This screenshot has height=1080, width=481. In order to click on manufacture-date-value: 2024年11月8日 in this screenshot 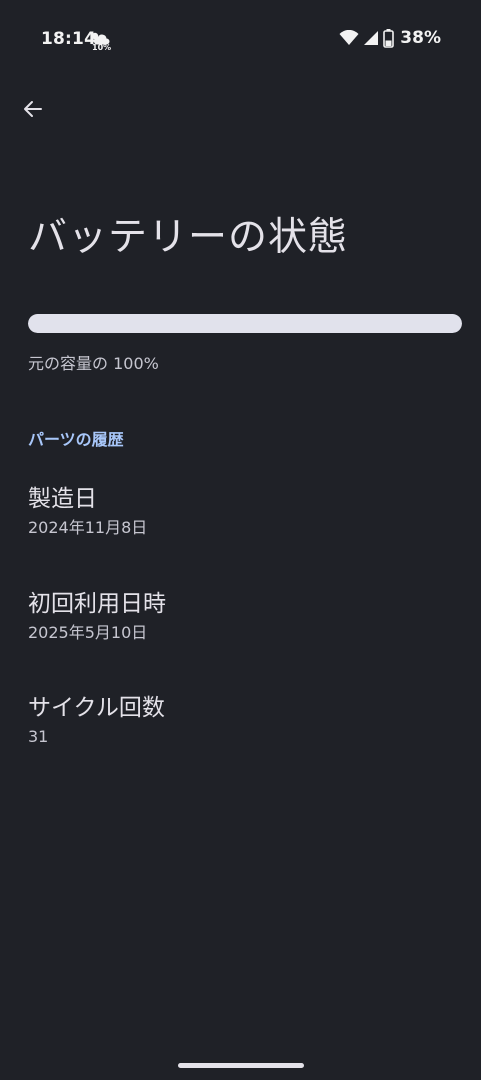, I will do `click(88, 527)`.